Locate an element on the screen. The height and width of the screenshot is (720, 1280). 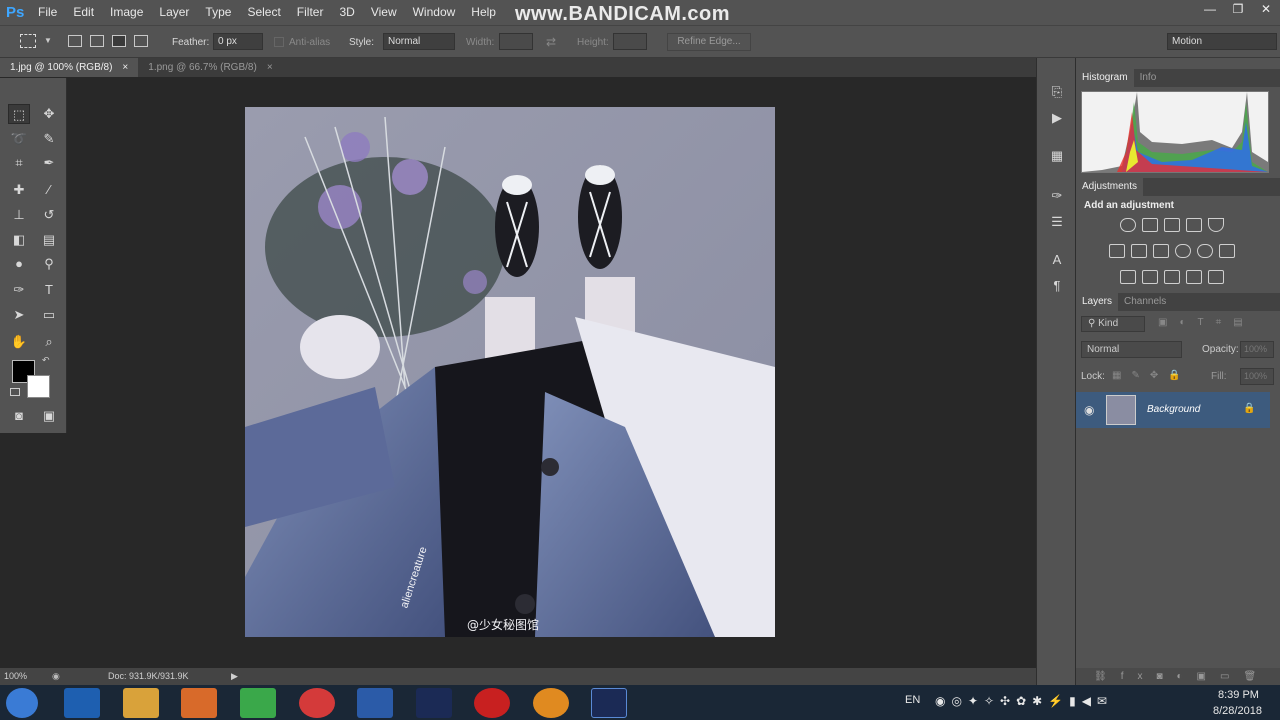
eye-icon: ◉ is located at coordinates (1089, 410).